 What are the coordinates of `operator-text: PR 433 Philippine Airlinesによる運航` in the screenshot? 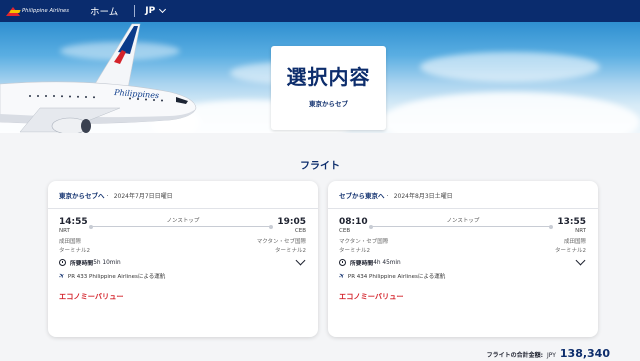 It's located at (116, 277).